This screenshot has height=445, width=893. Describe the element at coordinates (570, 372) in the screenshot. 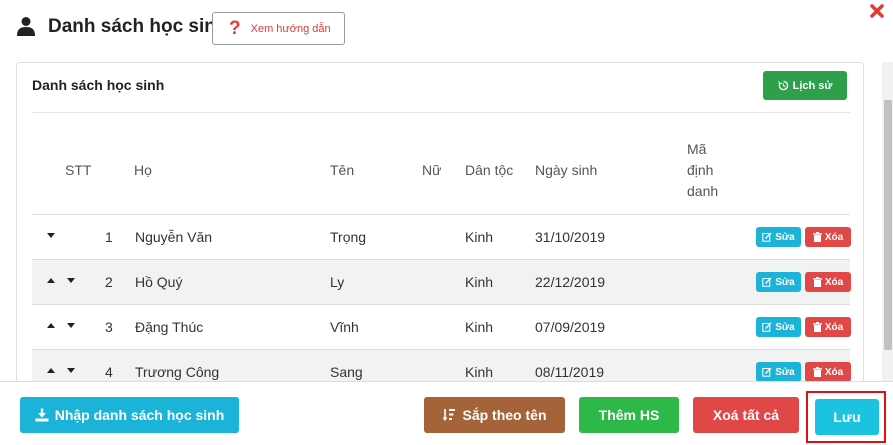

I see `cell-ngay-sinh: 08/11/2019` at that location.